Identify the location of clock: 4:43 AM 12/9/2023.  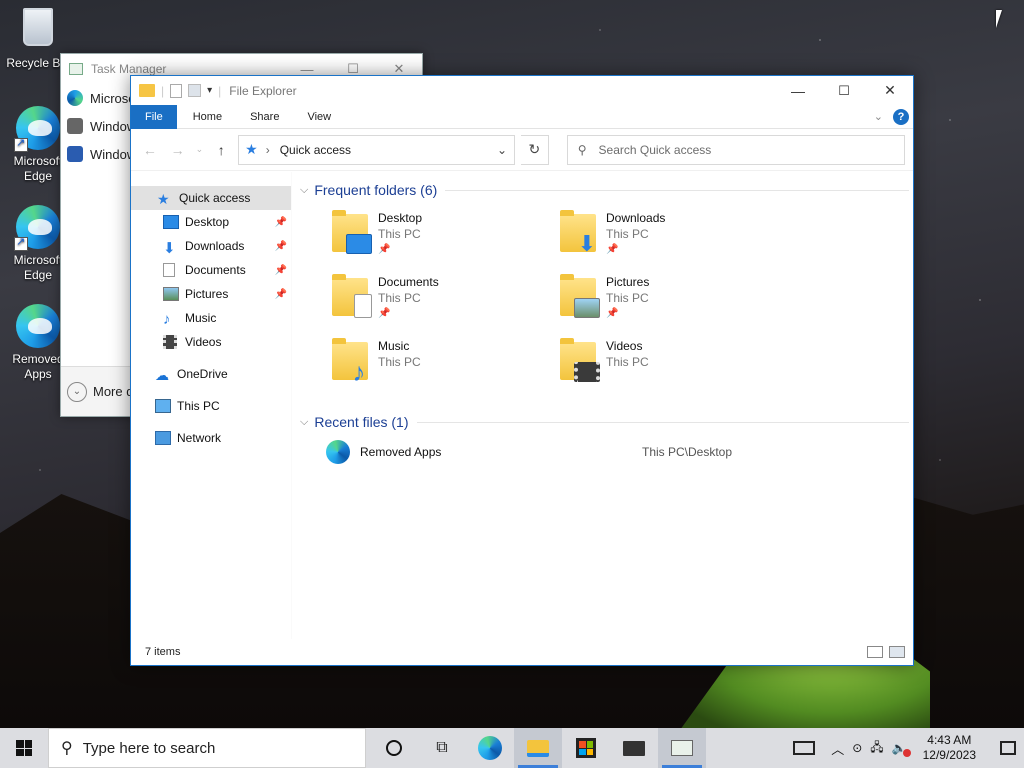
(949, 748).